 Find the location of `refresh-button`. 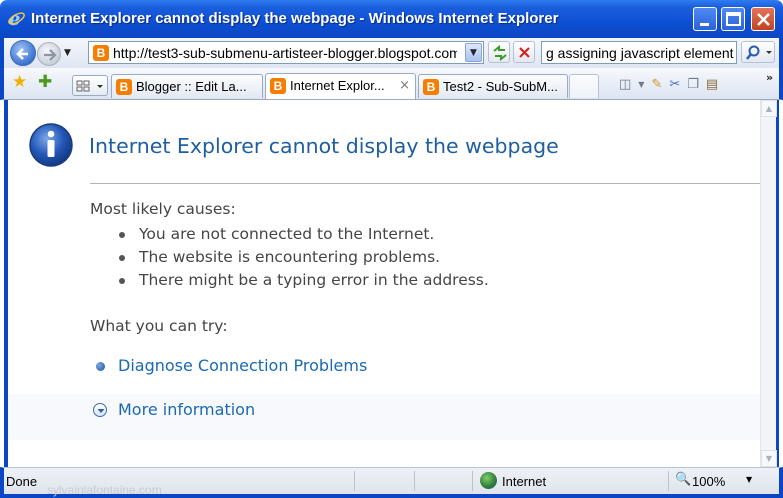

refresh-button is located at coordinates (499, 52).